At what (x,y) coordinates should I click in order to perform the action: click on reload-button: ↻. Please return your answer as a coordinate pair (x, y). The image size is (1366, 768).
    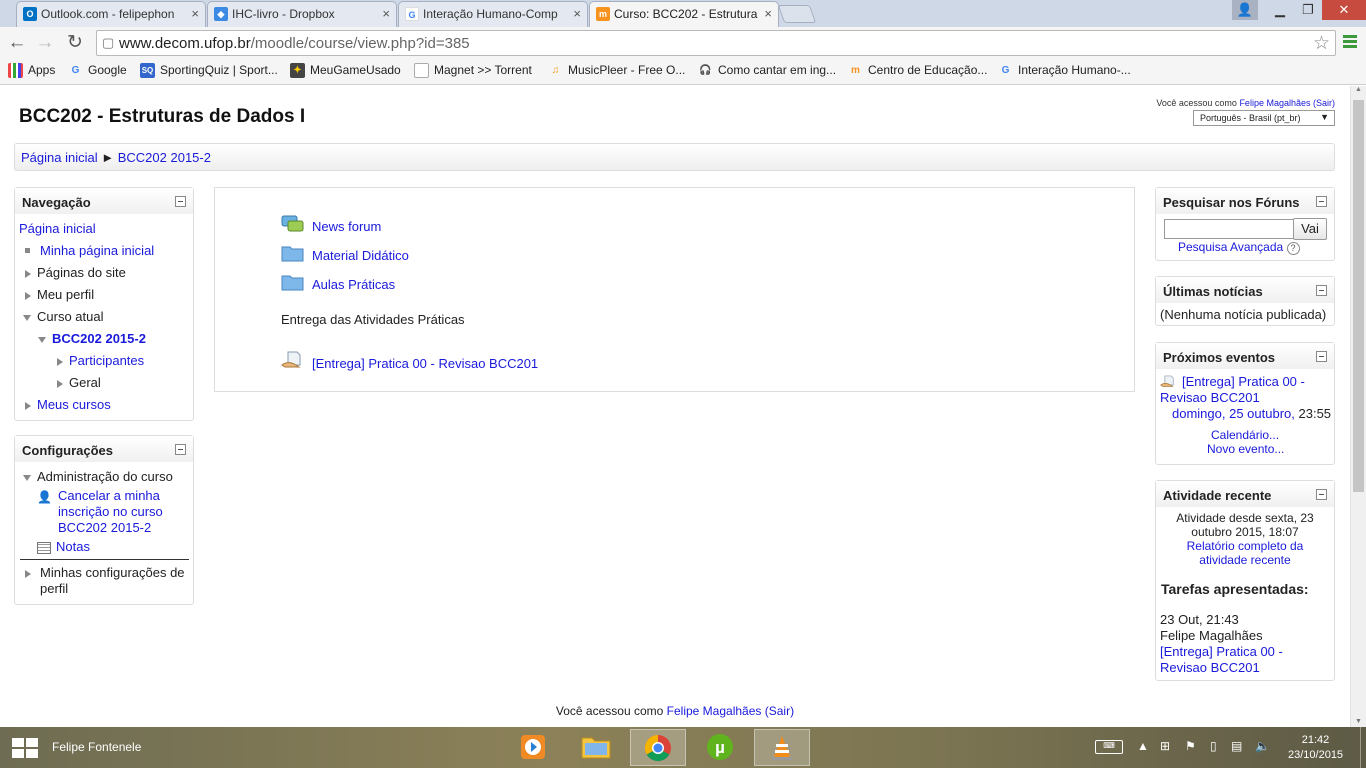
    Looking at the image, I should click on (75, 43).